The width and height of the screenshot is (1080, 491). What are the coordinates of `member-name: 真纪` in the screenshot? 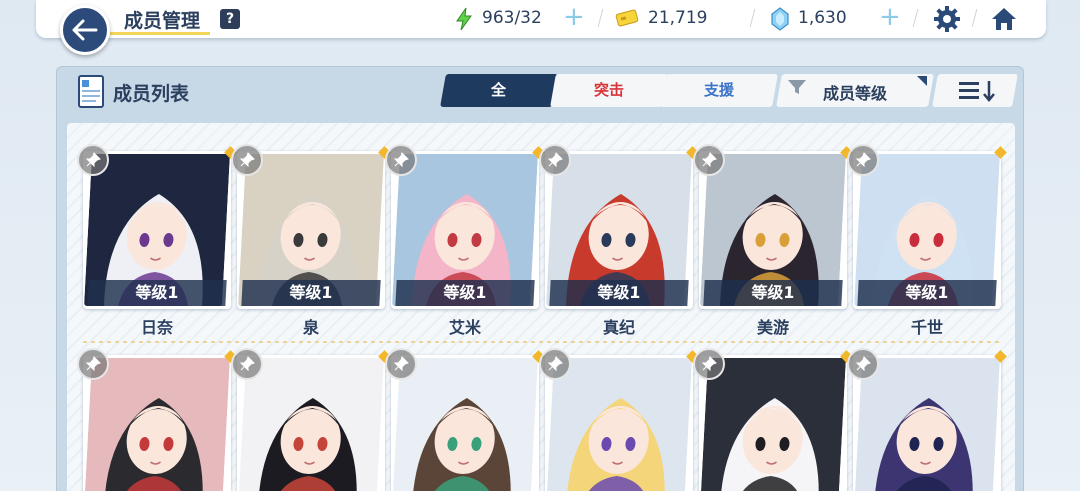 It's located at (618, 327).